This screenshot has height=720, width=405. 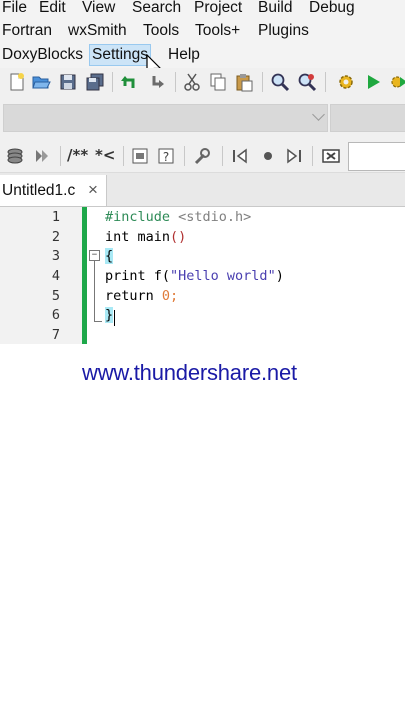 What do you see at coordinates (138, 276) in the screenshot?
I see `code-text: print f(` at bounding box center [138, 276].